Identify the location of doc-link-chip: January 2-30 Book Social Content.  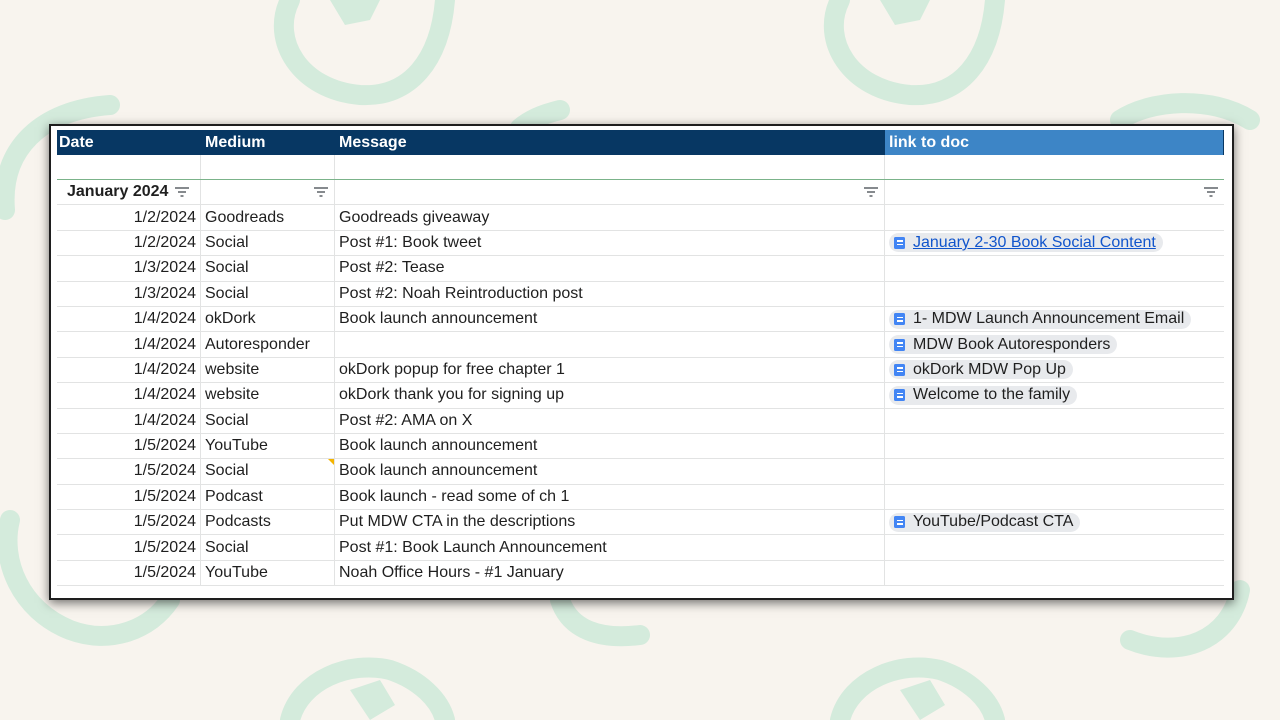
(1026, 243).